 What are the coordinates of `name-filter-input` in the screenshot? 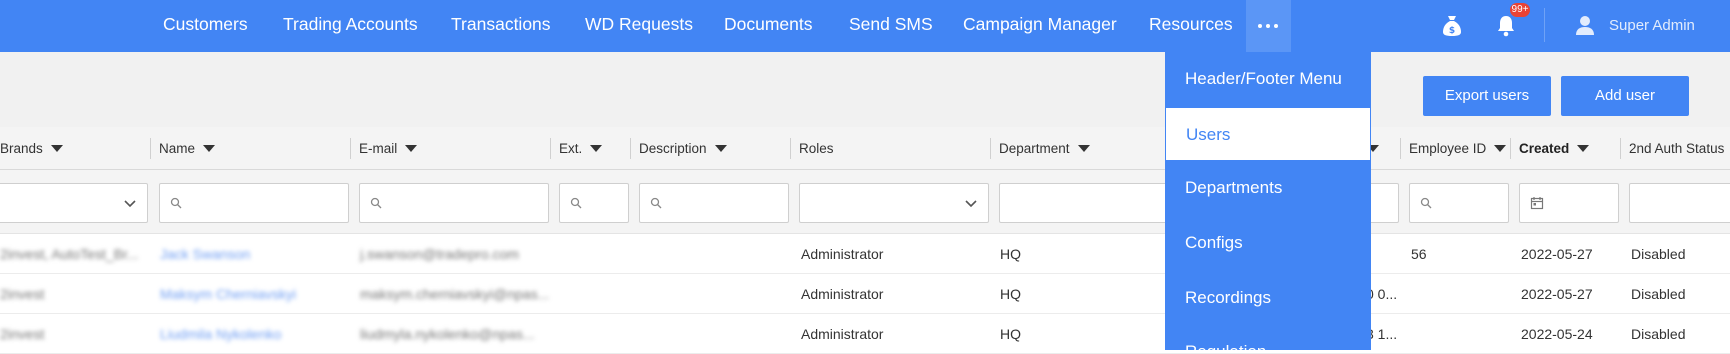 It's located at (254, 203).